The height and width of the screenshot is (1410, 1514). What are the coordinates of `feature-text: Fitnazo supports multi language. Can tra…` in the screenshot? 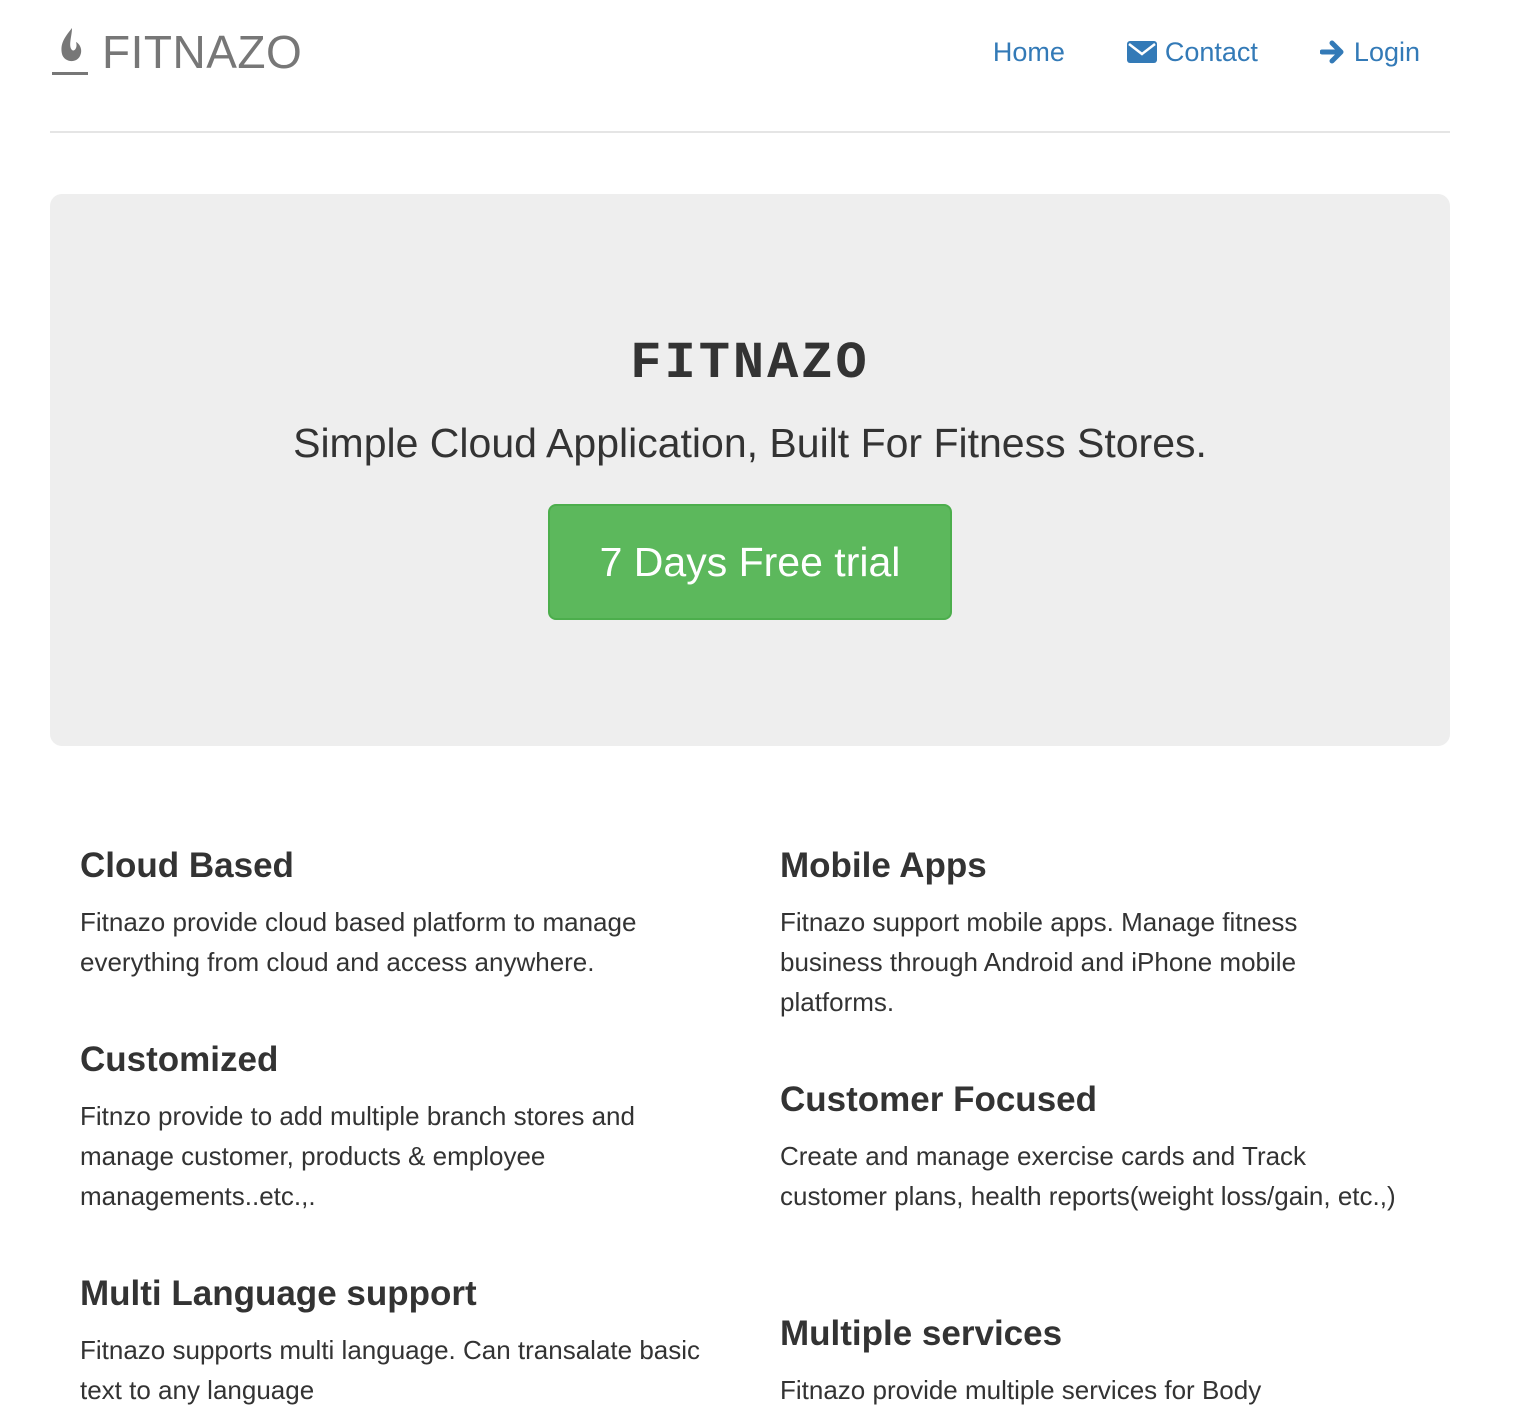 It's located at (390, 1370).